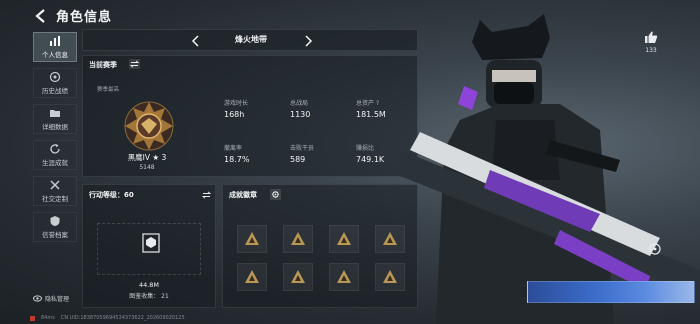 The width and height of the screenshot is (700, 324). I want to click on season-best-label: 赛季最高, so click(108, 90).